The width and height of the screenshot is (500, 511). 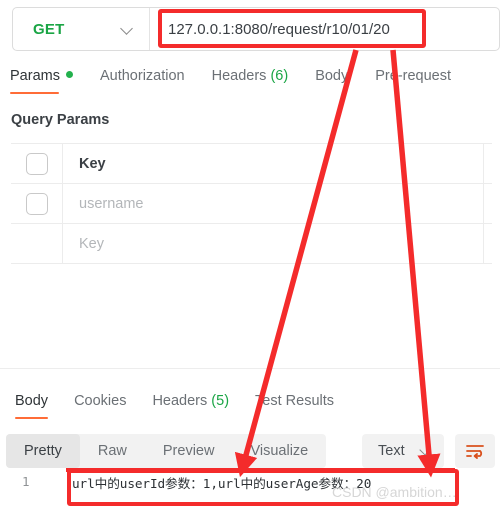 I want to click on tab-pre-request: Pre-request, so click(x=413, y=80).